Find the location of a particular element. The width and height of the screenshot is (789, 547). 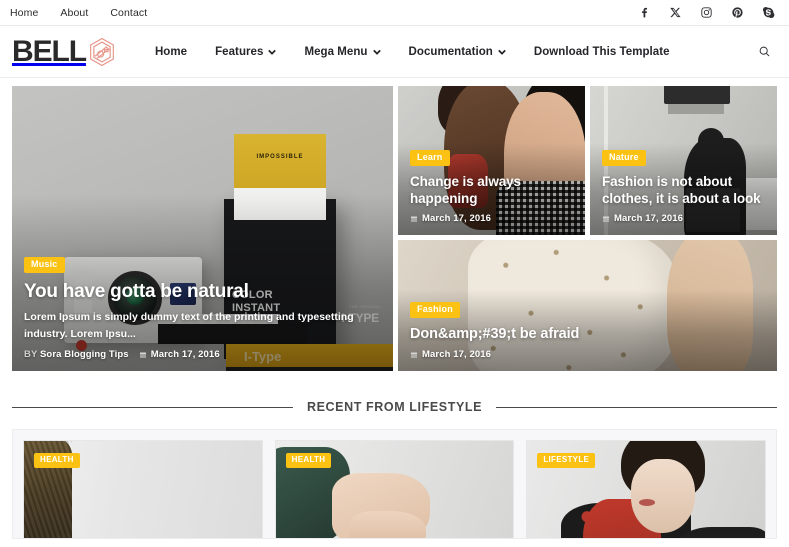

section-header: RECENT FROM LIFESTYLE is located at coordinates (394, 407).